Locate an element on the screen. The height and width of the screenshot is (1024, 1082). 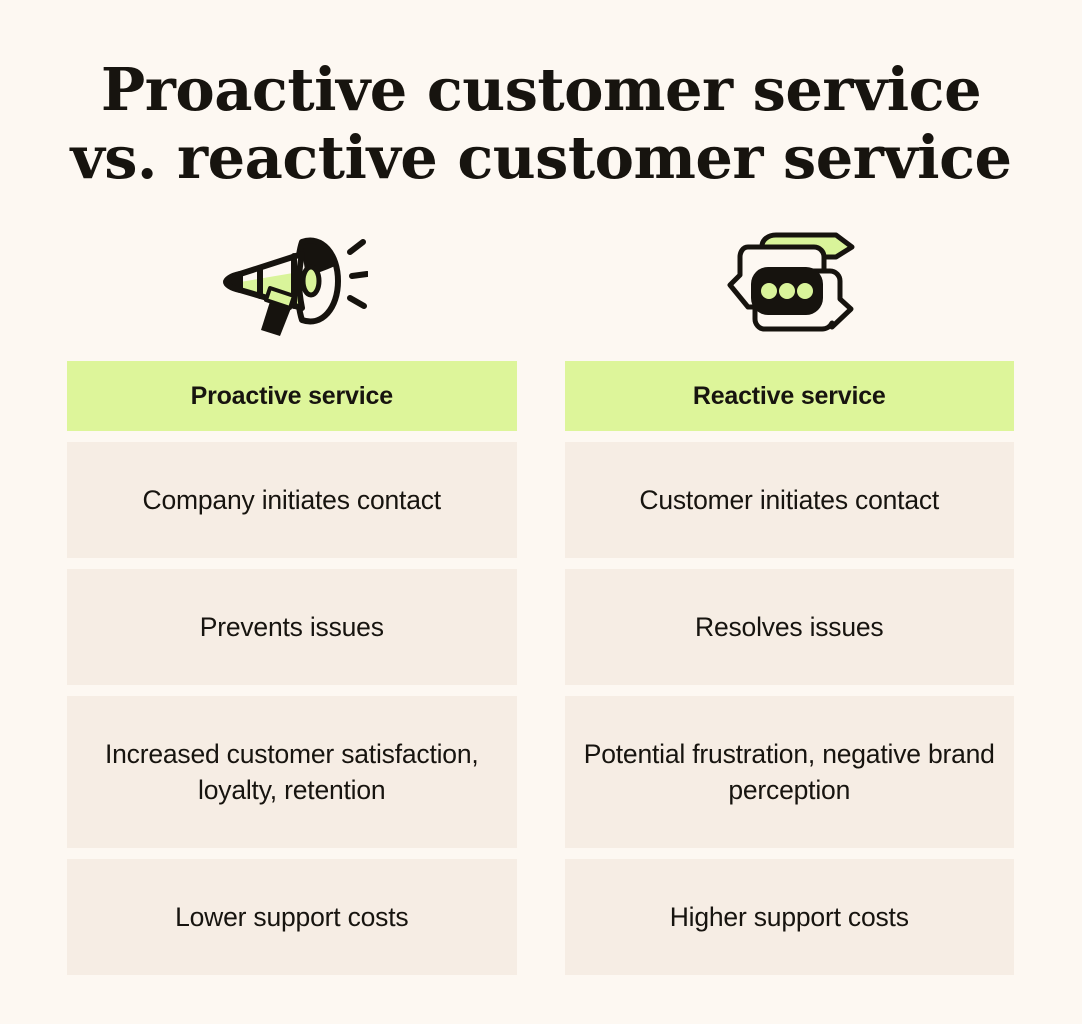
cell-text: Resolves issues is located at coordinates (789, 627).